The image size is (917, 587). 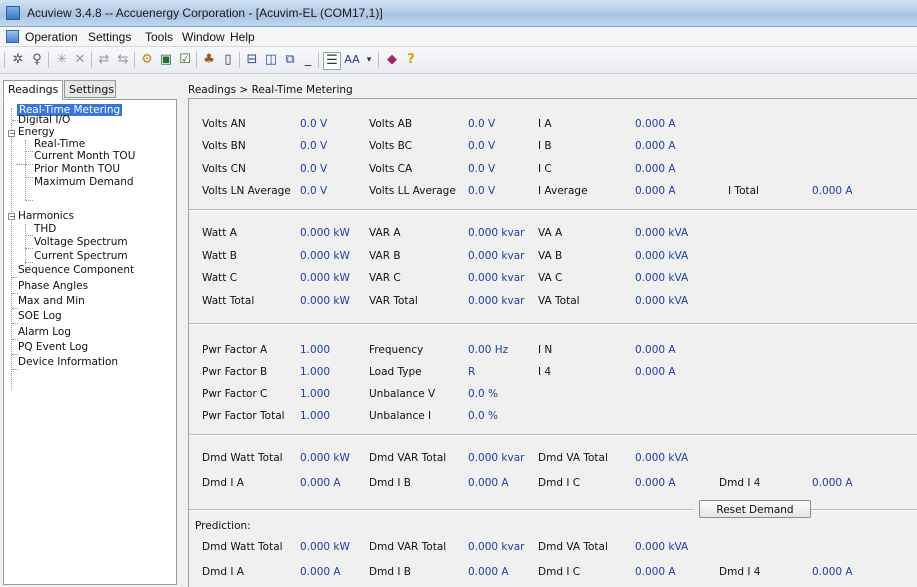 I want to click on tree-item-energy: Energy, so click(x=36, y=132).